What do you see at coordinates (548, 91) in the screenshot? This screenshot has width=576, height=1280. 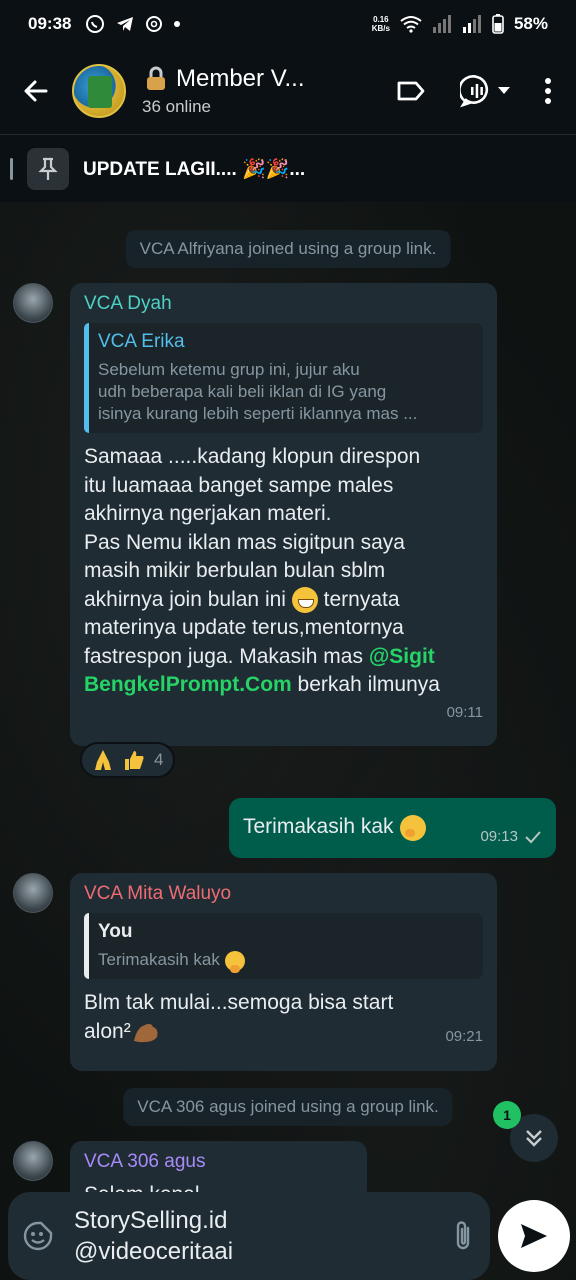 I see `more-vert-icon` at bounding box center [548, 91].